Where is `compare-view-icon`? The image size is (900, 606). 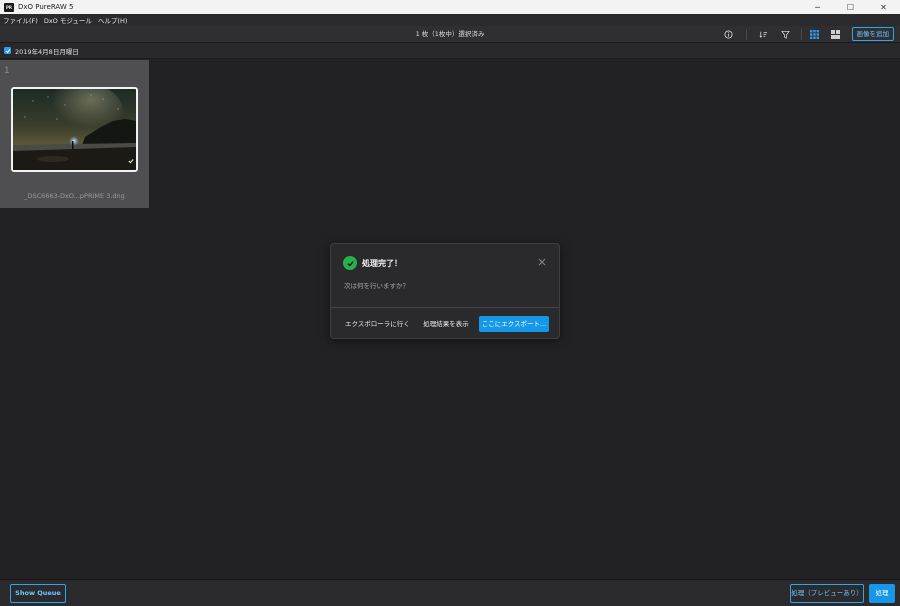 compare-view-icon is located at coordinates (835, 34).